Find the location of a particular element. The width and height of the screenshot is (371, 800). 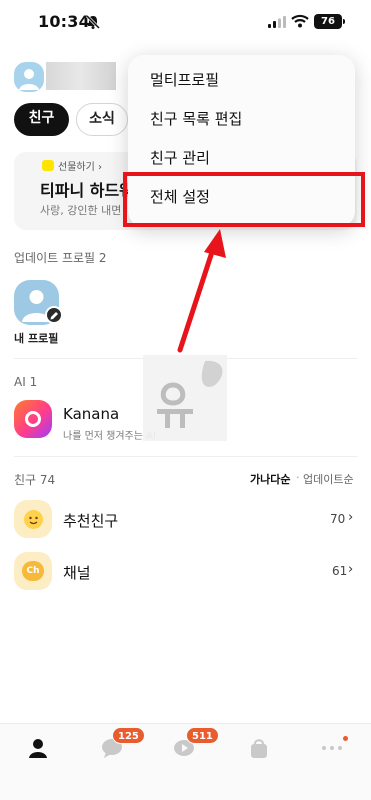

channel-badge: Ch is located at coordinates (33, 571).